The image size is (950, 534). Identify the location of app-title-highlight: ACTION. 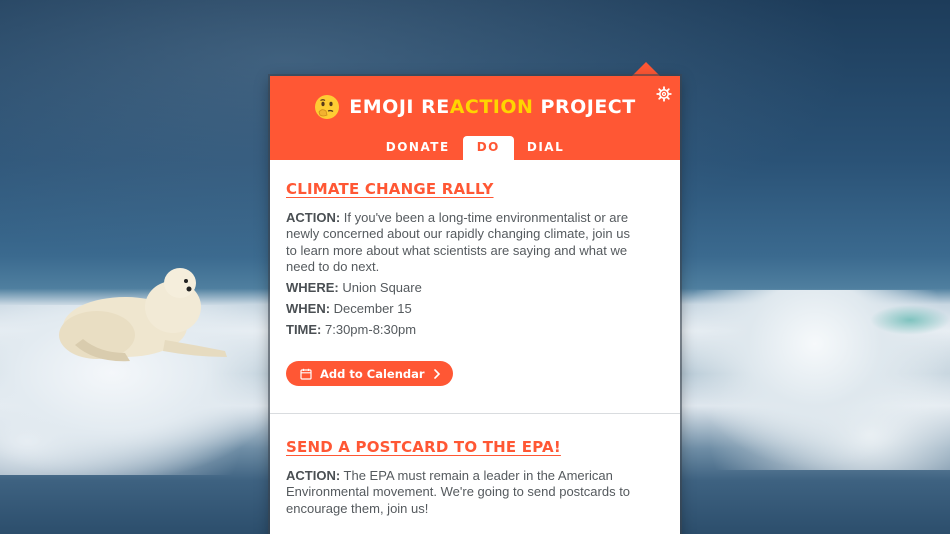
(491, 107).